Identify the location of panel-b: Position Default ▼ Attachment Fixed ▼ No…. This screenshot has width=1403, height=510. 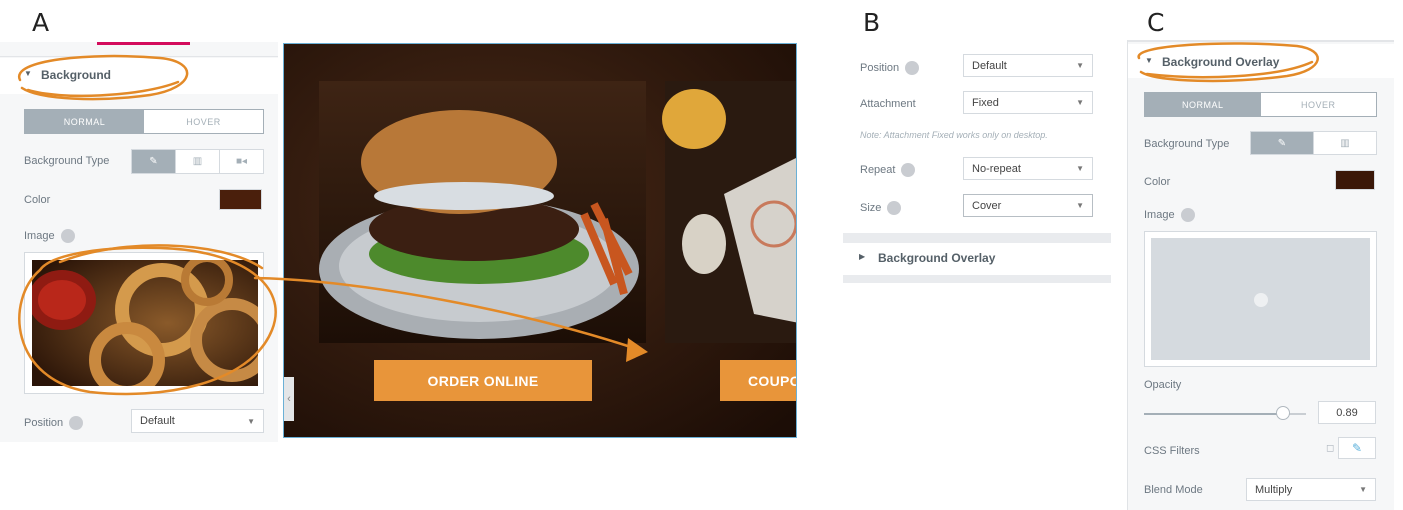
(977, 166).